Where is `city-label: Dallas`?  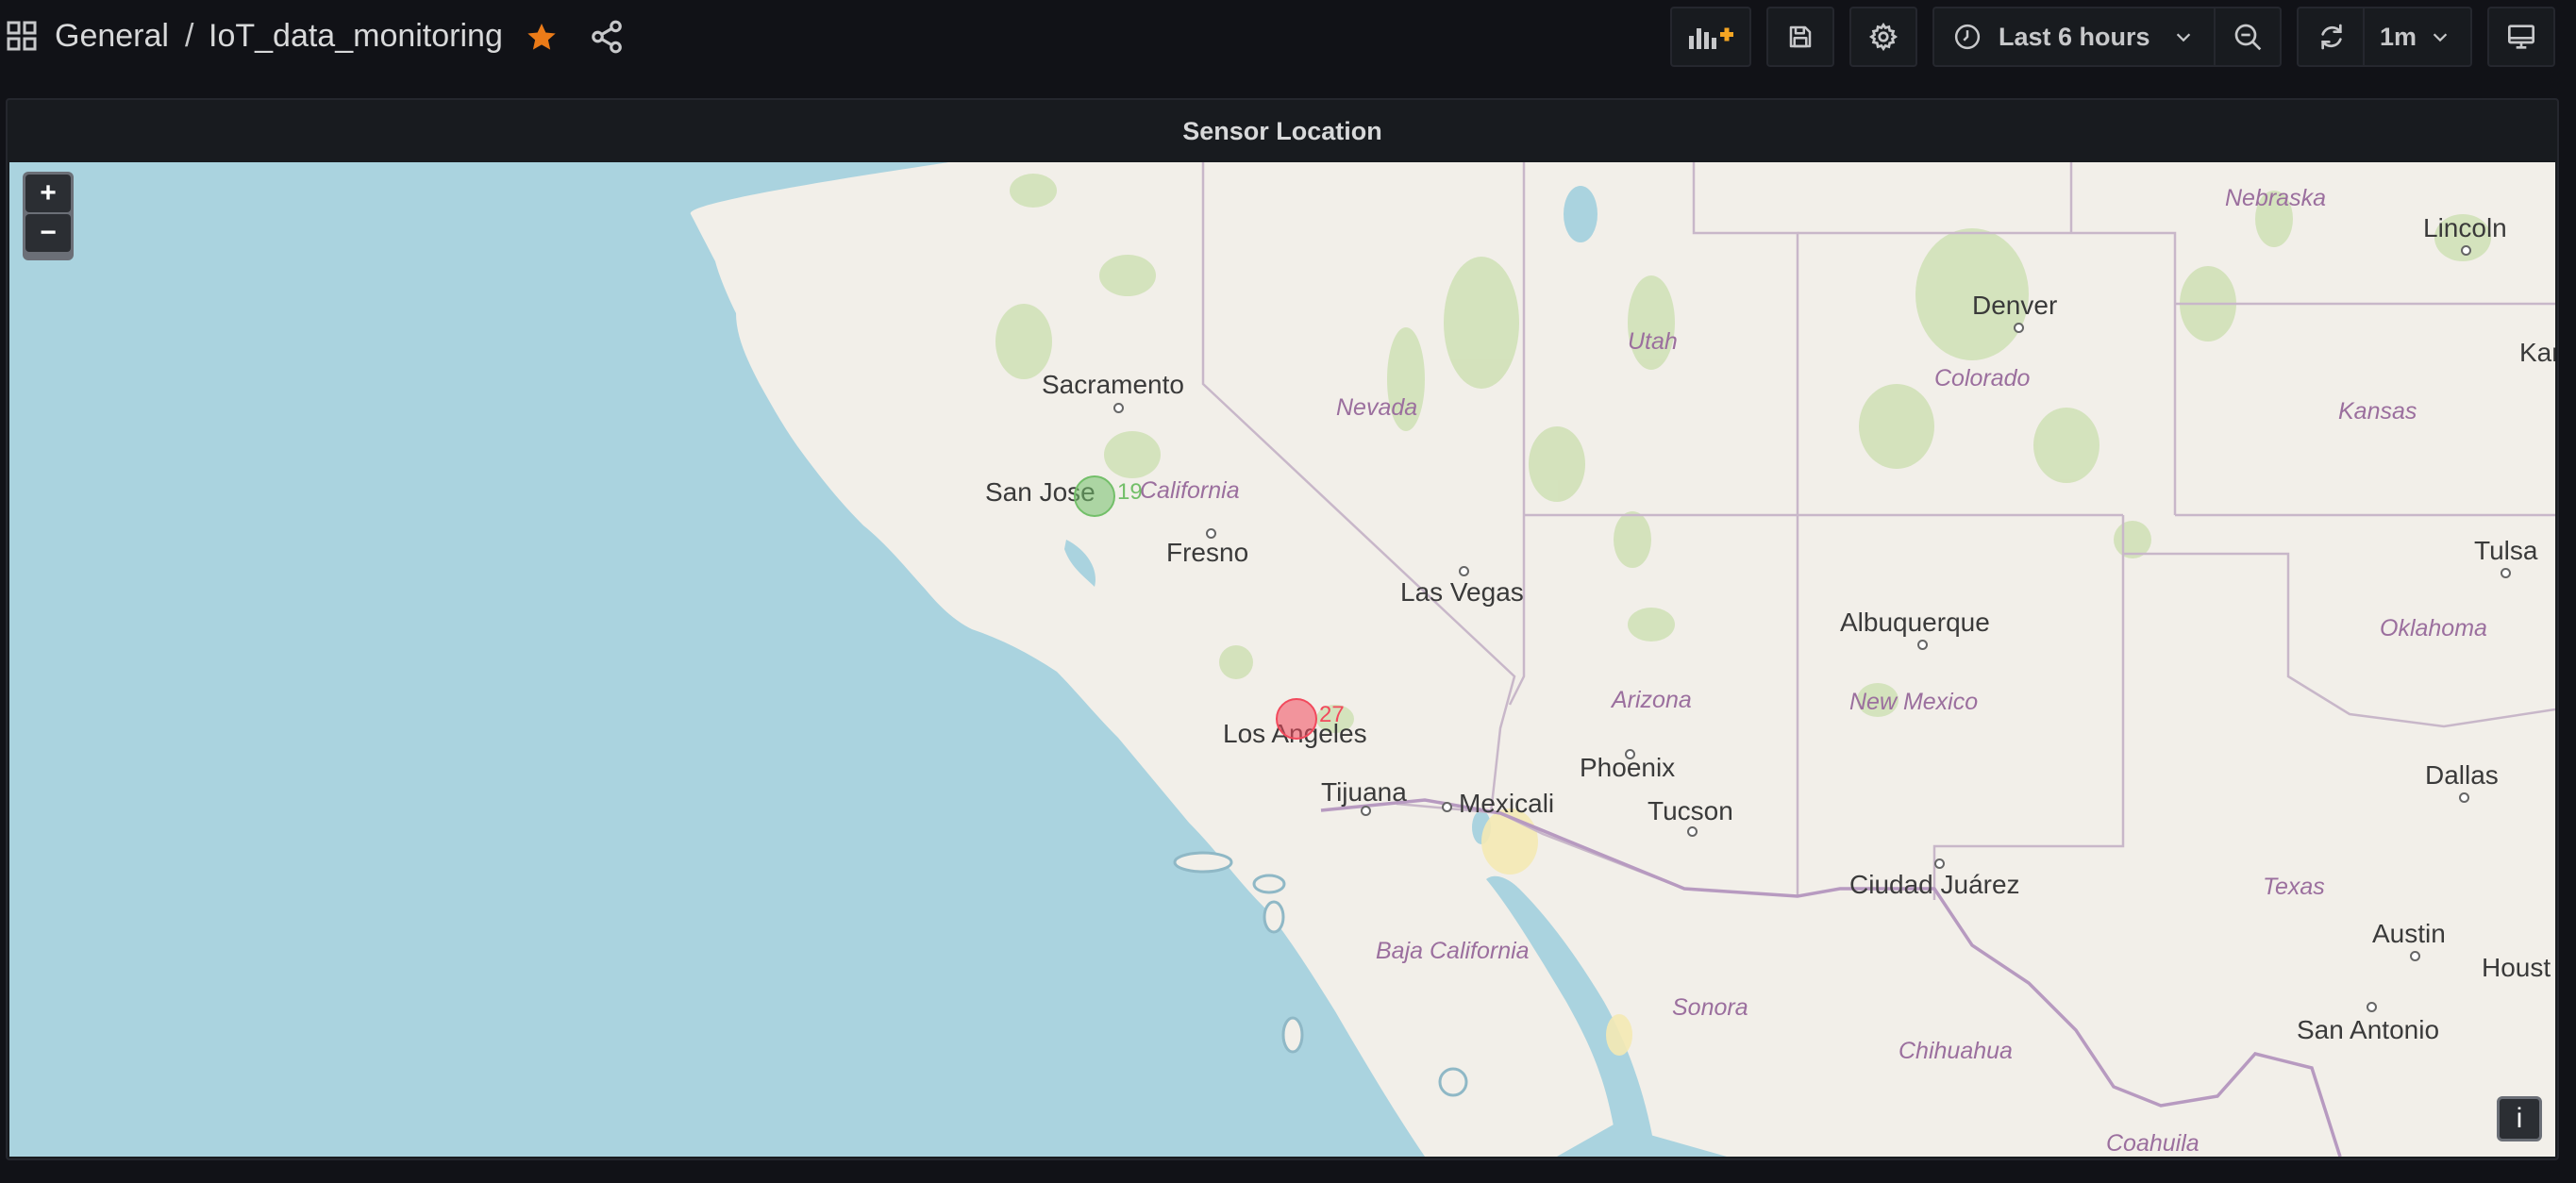 city-label: Dallas is located at coordinates (2462, 775).